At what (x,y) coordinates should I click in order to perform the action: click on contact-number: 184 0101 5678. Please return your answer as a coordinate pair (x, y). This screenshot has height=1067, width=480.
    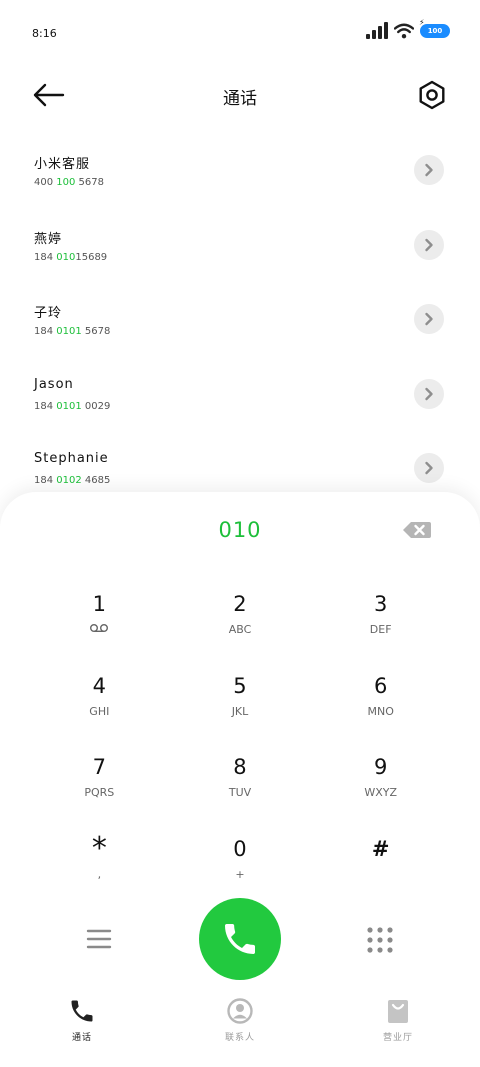
    Looking at the image, I should click on (72, 331).